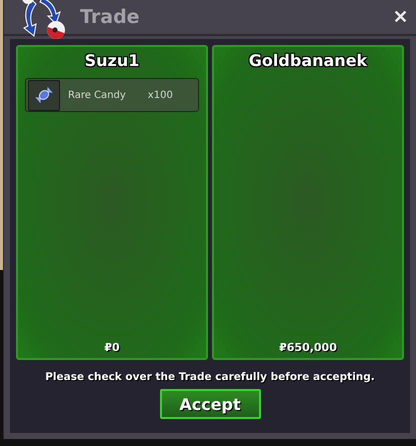  What do you see at coordinates (160, 95) in the screenshot?
I see `item-quantity: x100` at bounding box center [160, 95].